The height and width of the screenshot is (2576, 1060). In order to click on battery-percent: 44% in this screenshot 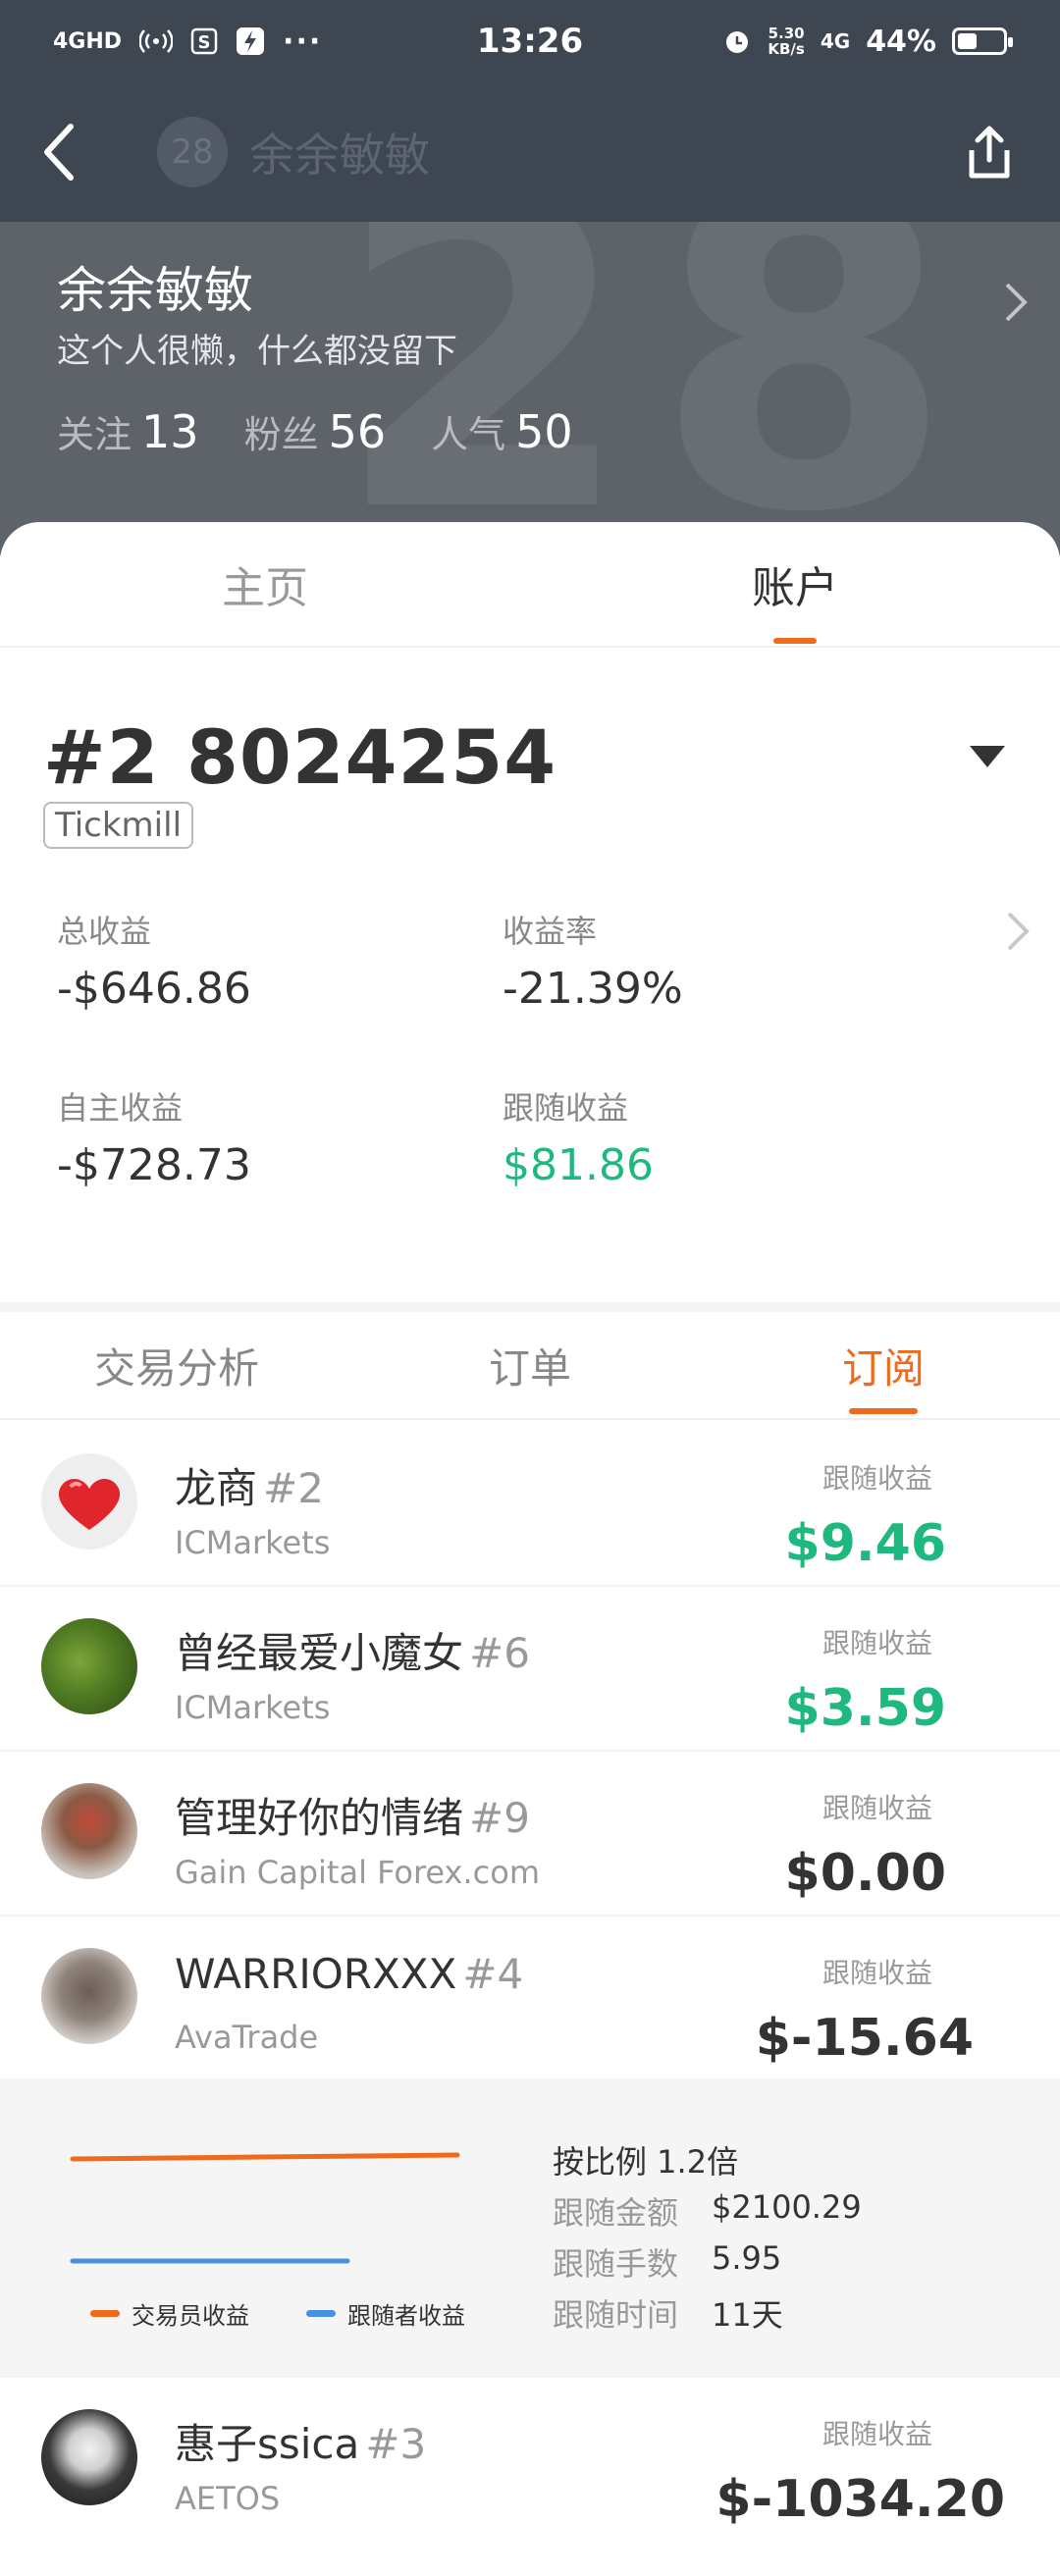, I will do `click(901, 41)`.